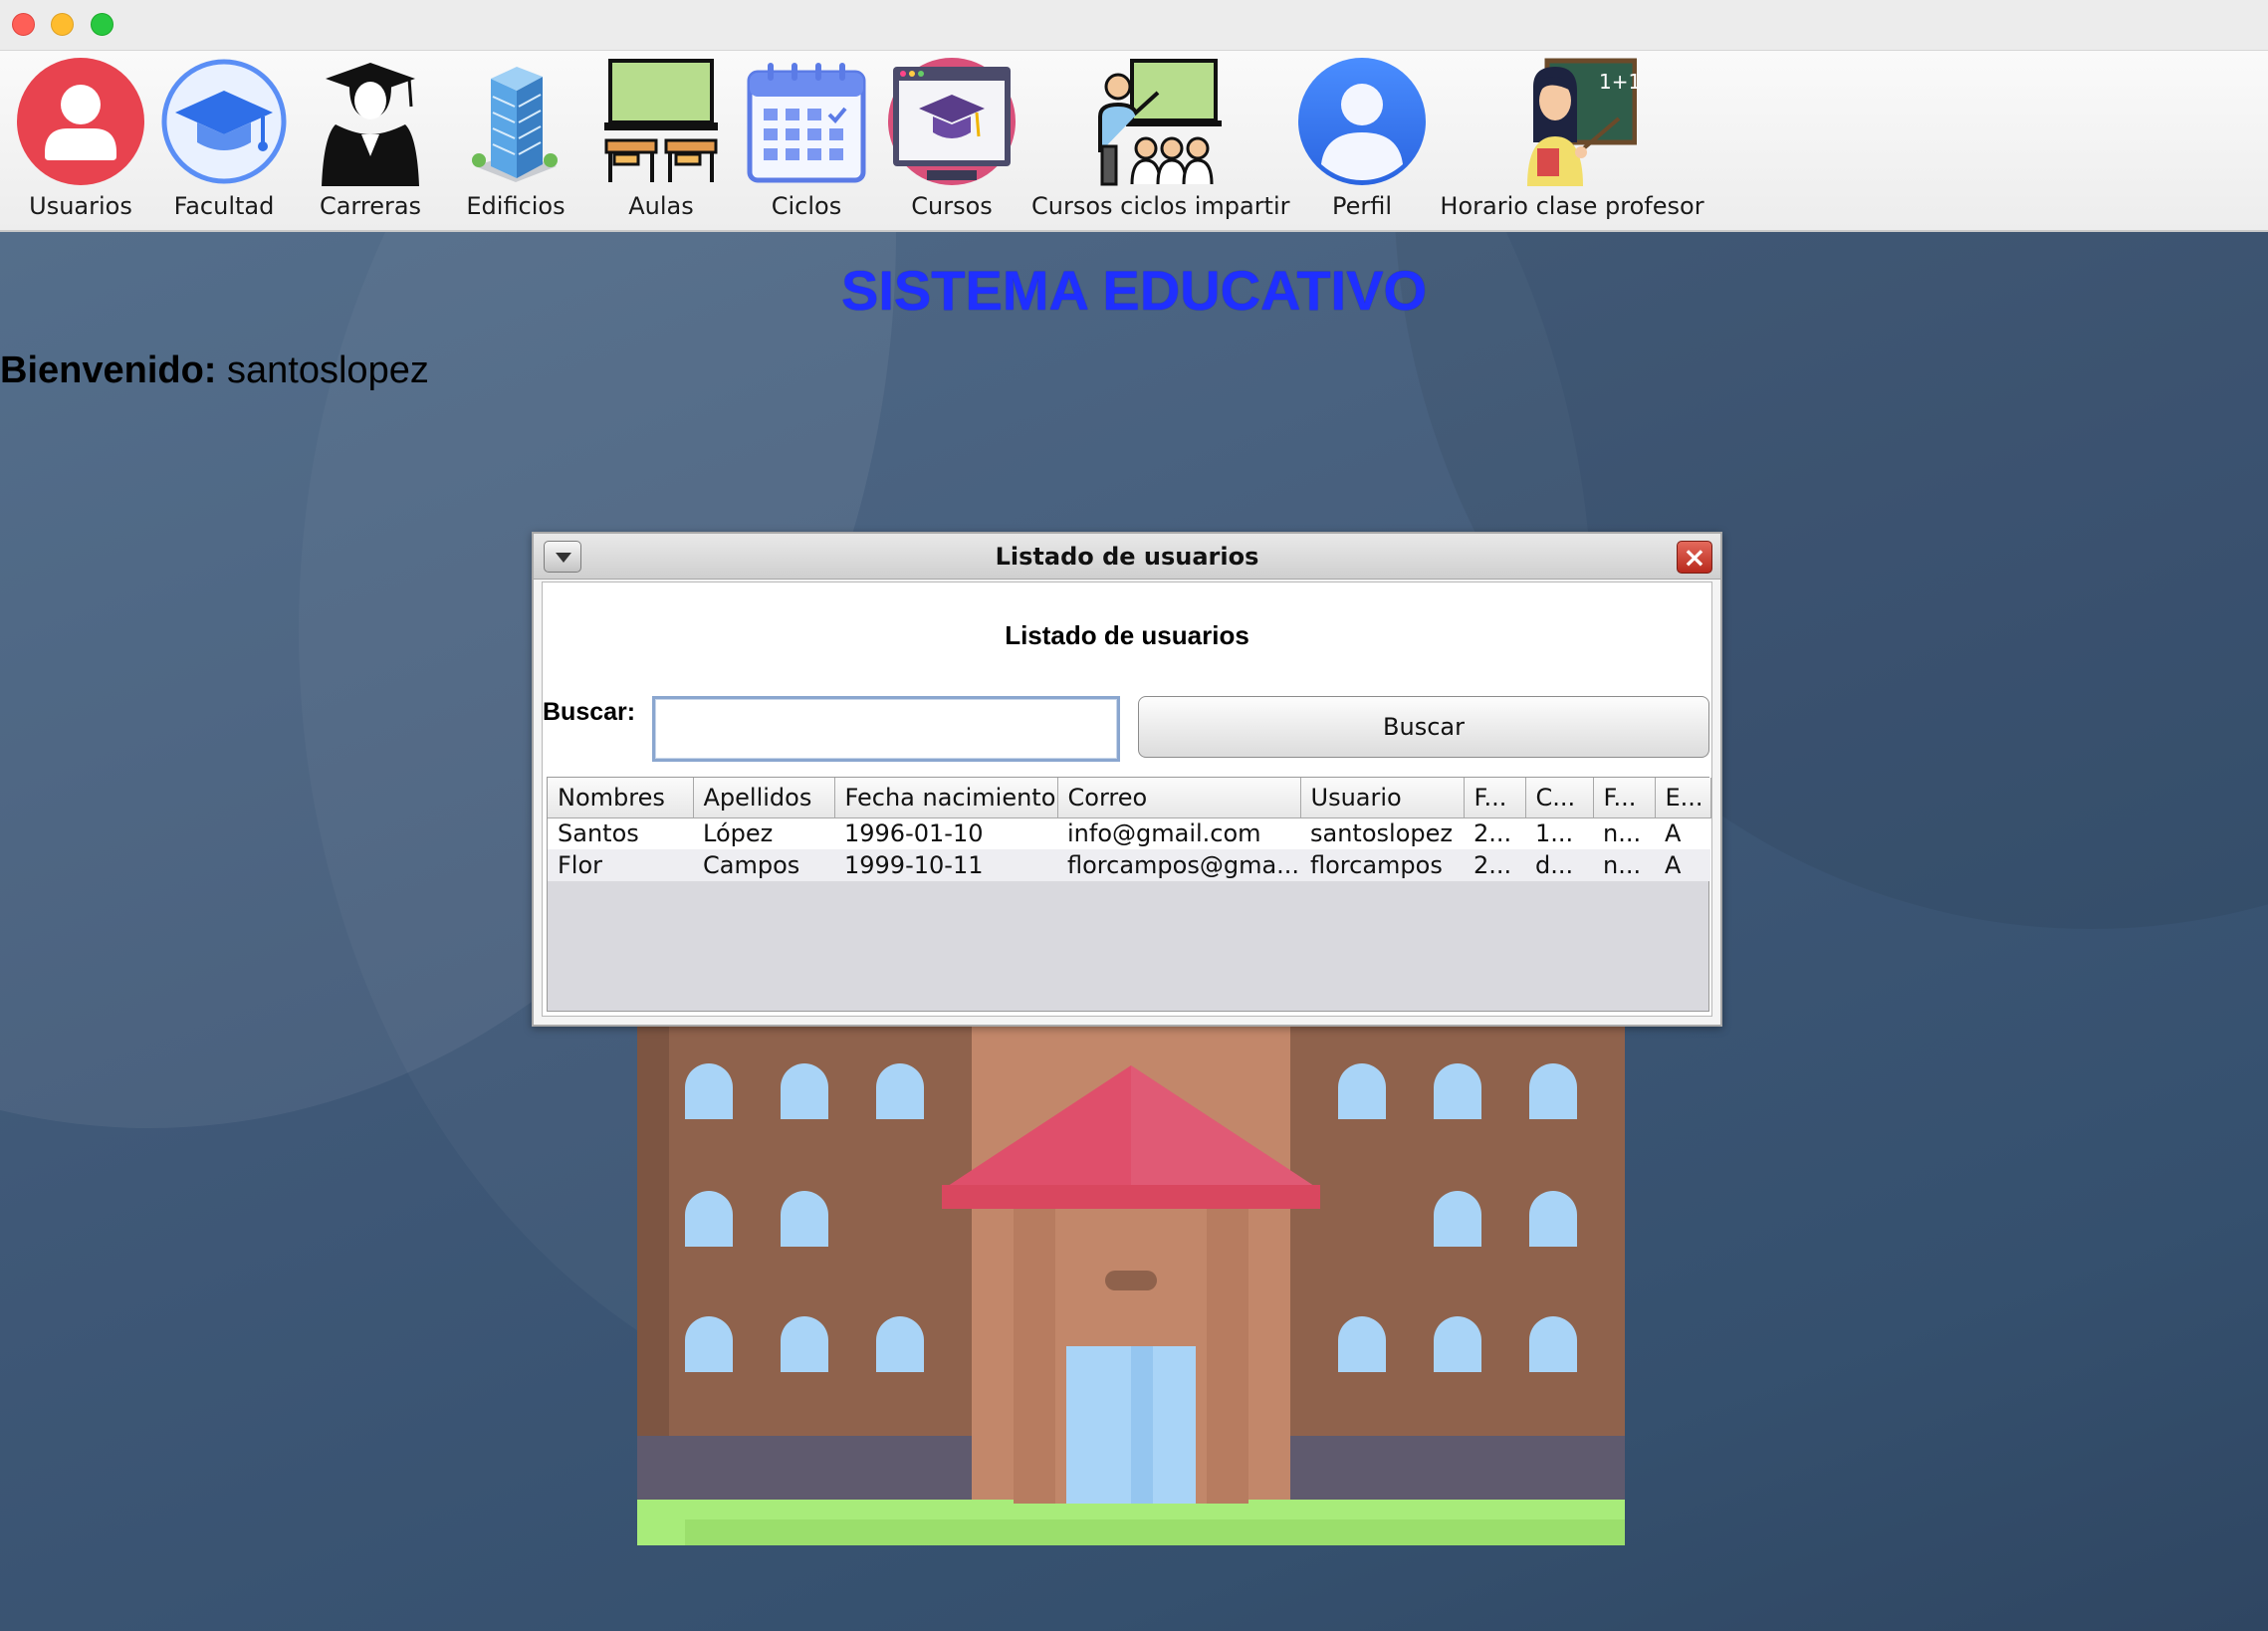 The width and height of the screenshot is (2268, 1631). I want to click on toolbar-item-carreras: Carreras, so click(371, 141).